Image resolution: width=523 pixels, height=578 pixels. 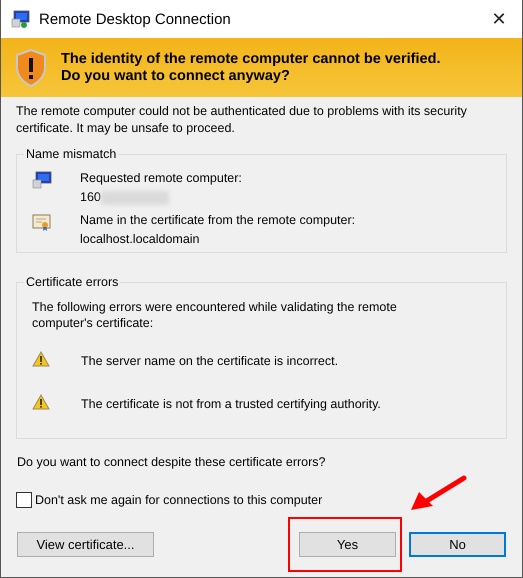 I want to click on group-title: Certificate errors, so click(x=72, y=282).